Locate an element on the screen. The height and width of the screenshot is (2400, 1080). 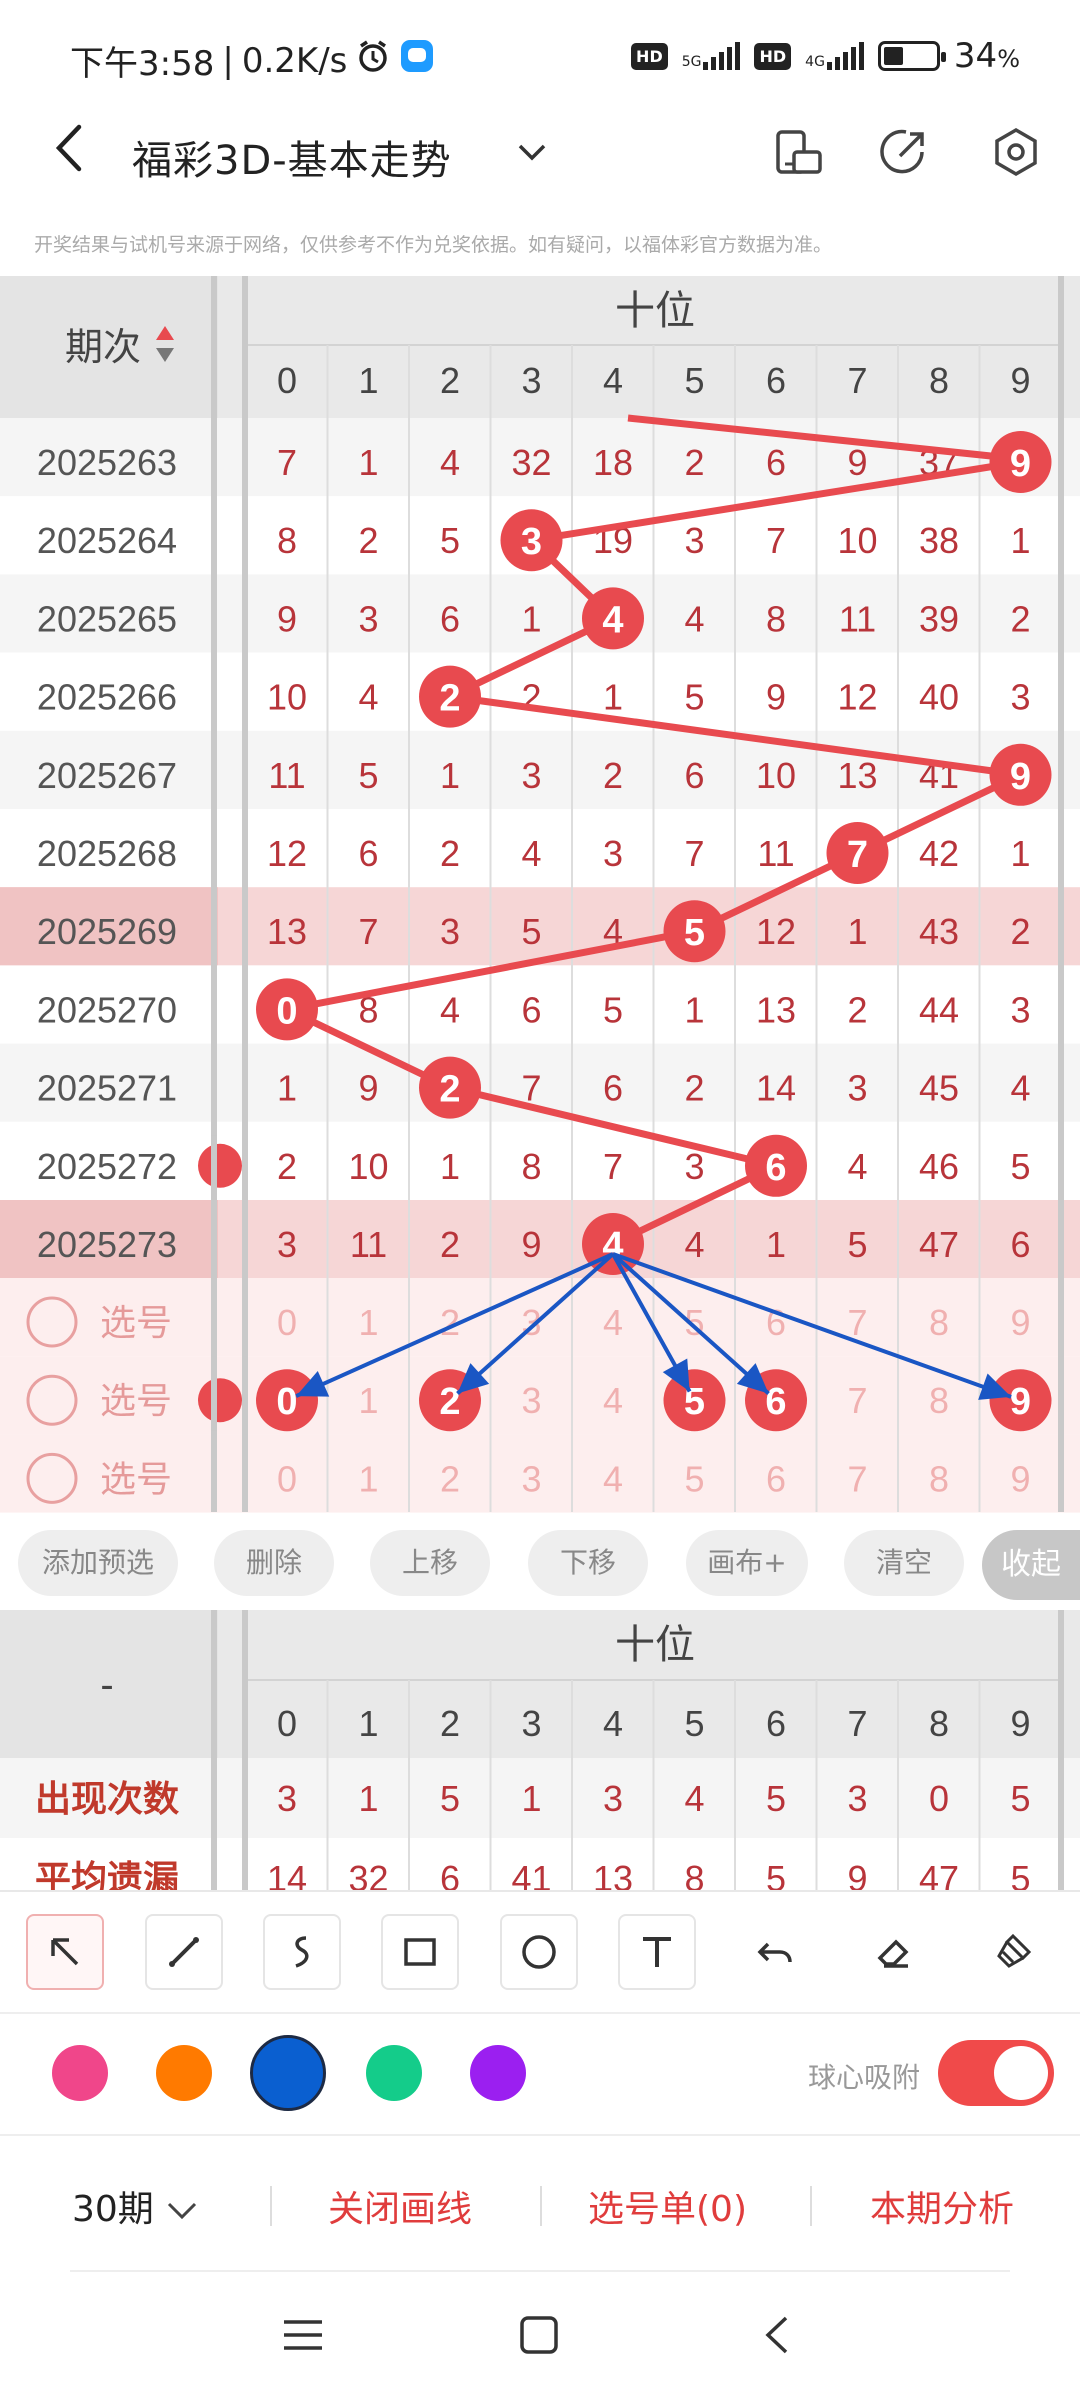
omission-cell: 32 is located at coordinates (531, 462).